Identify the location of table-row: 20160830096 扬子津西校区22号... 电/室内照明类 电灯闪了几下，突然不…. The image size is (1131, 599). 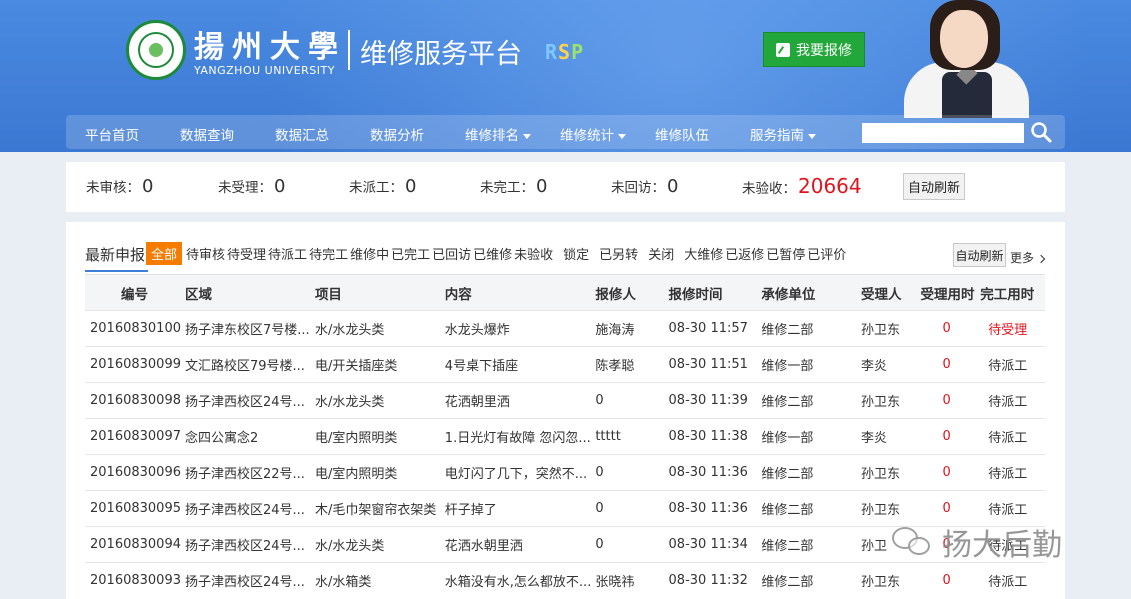
(565, 472).